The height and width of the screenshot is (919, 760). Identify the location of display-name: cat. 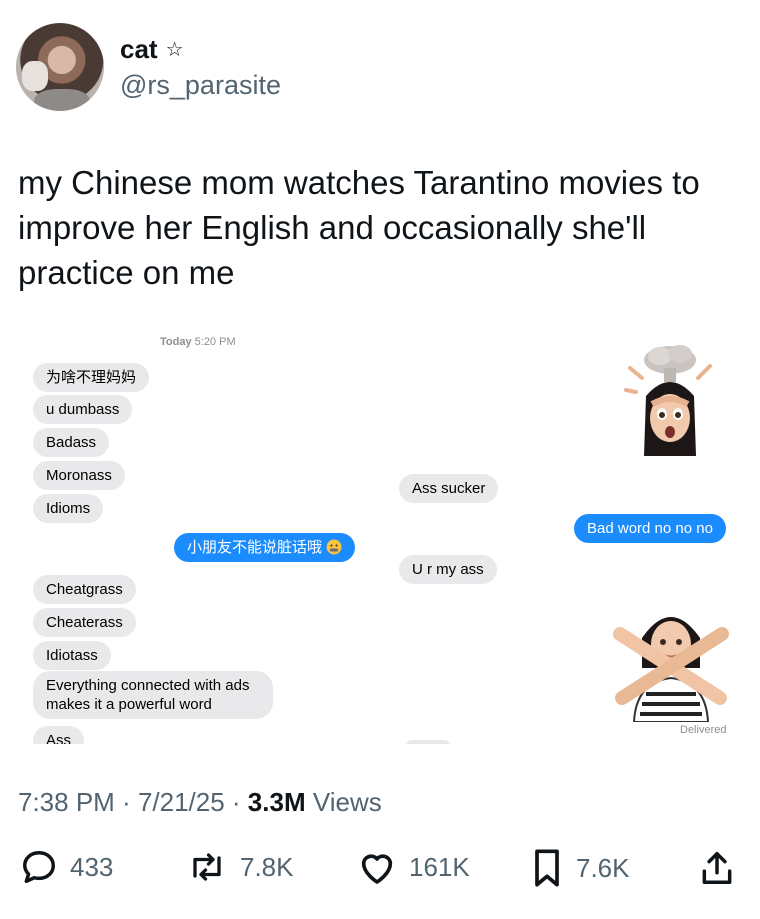
(139, 49).